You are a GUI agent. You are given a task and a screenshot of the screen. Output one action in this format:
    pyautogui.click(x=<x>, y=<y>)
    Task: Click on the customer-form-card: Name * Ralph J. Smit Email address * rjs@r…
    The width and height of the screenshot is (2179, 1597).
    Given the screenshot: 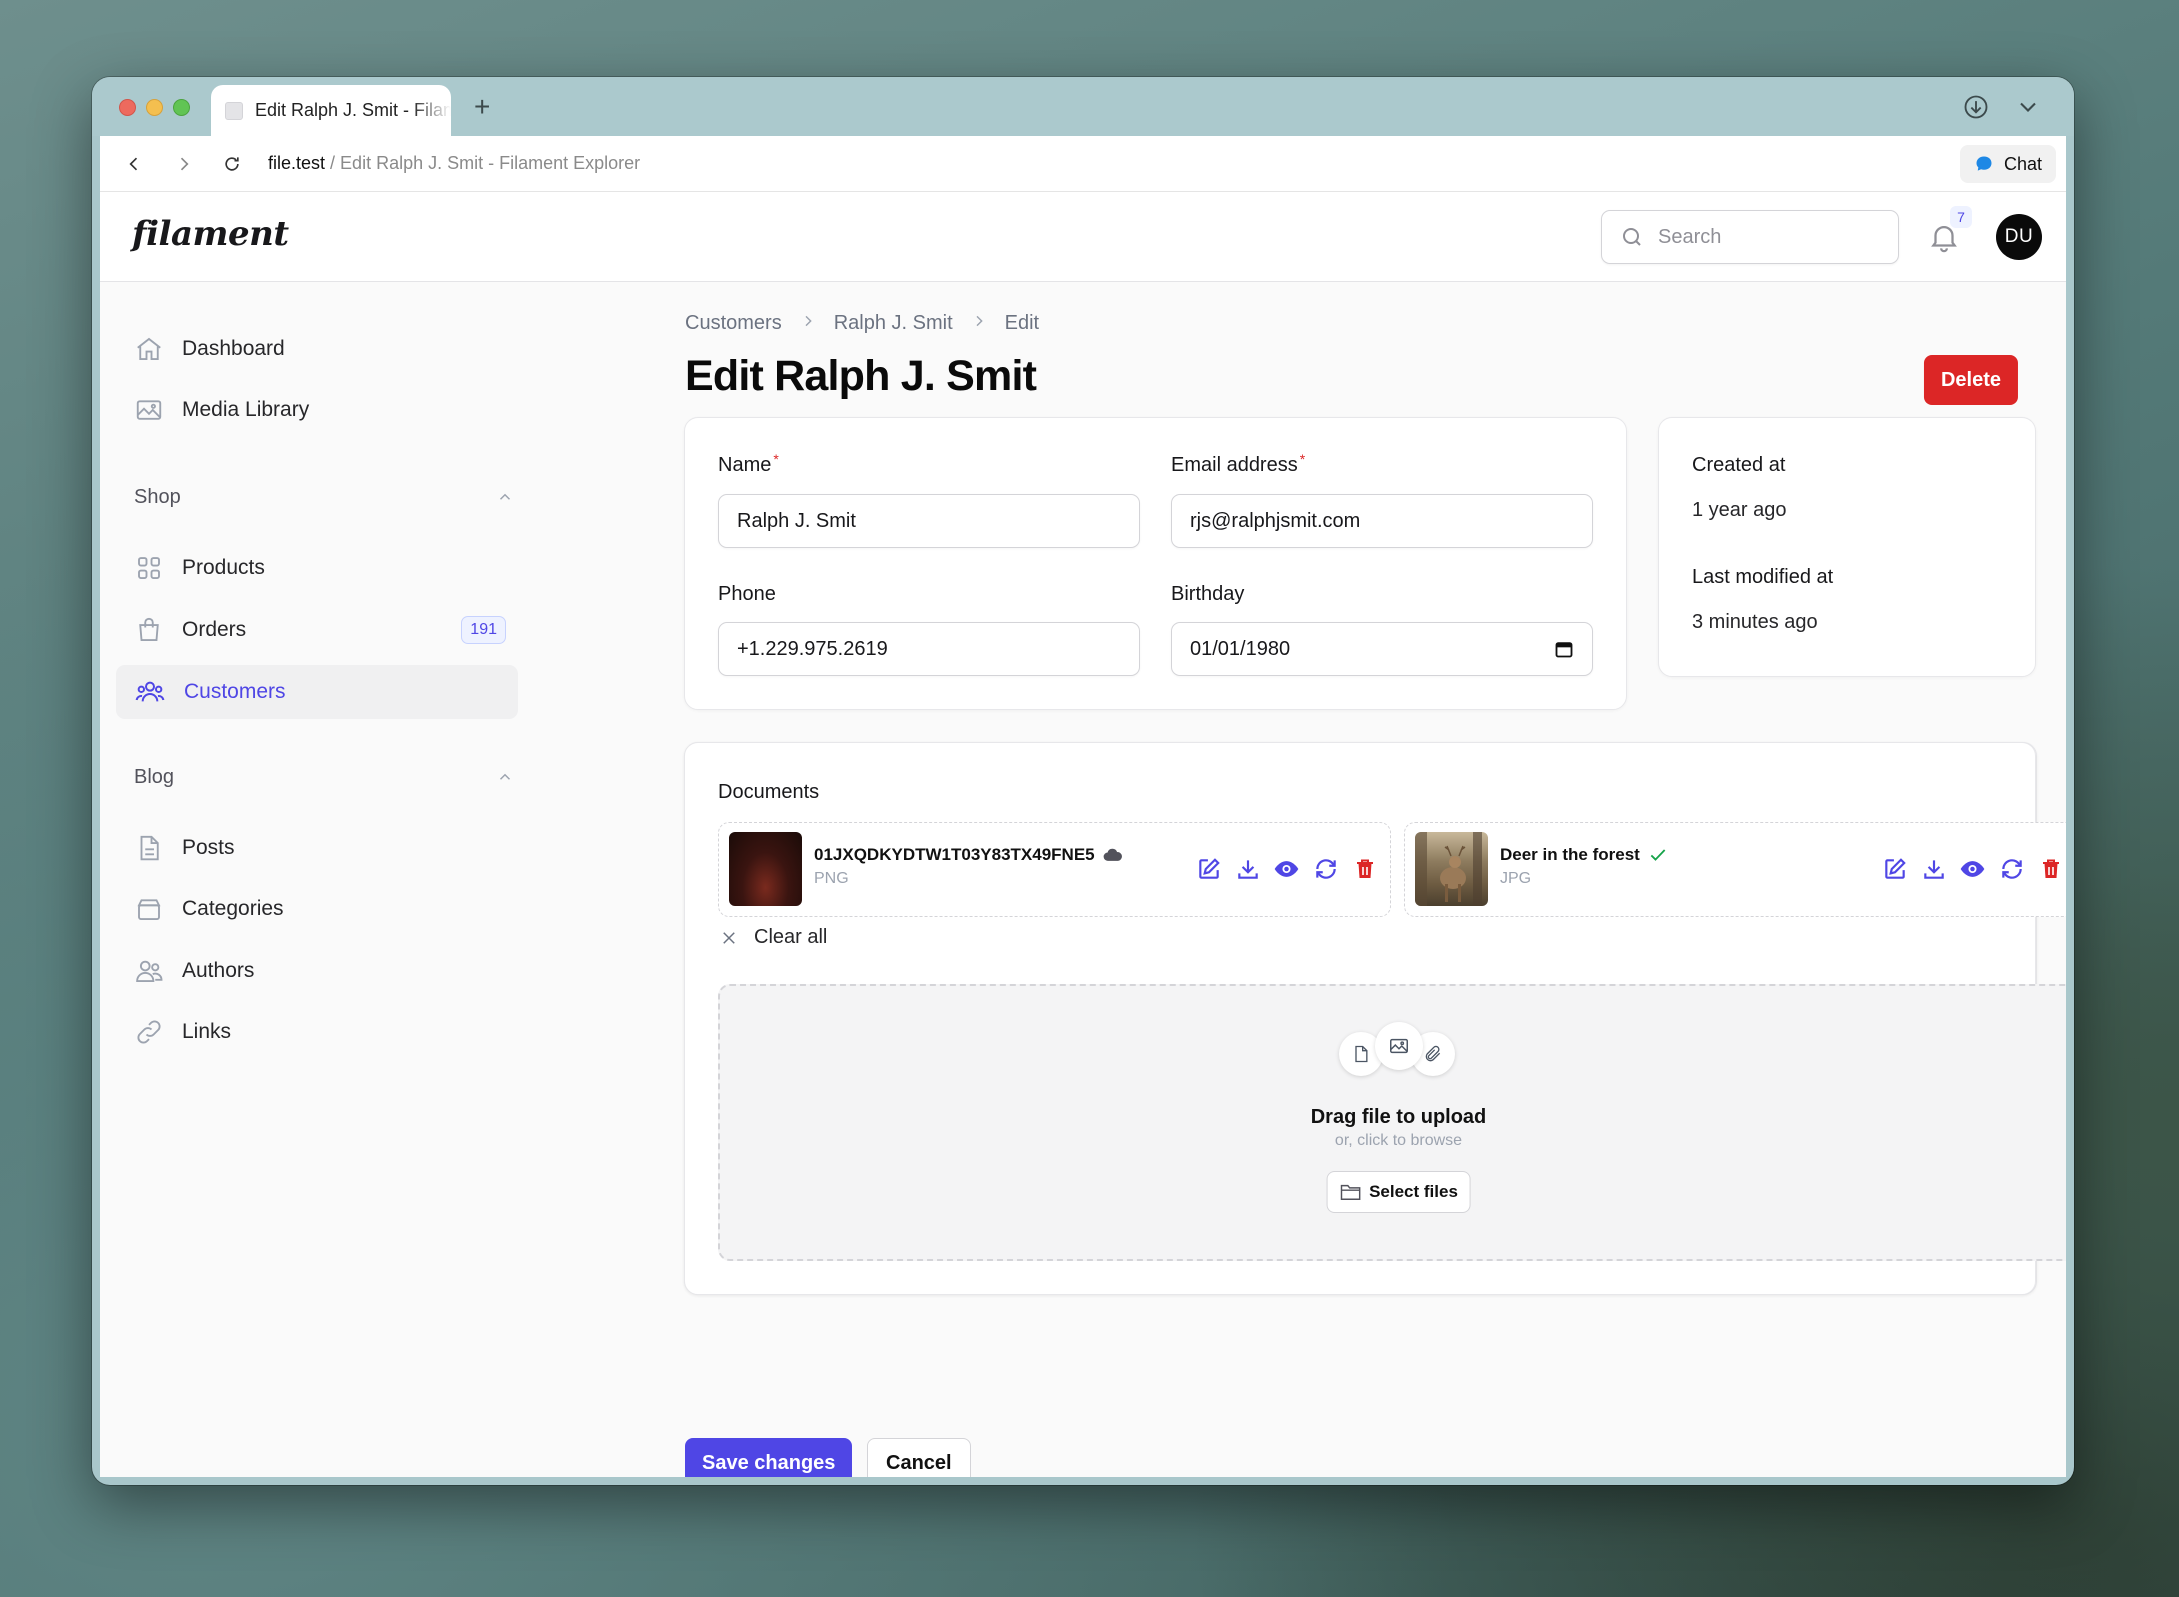 What is the action you would take?
    pyautogui.click(x=1155, y=563)
    